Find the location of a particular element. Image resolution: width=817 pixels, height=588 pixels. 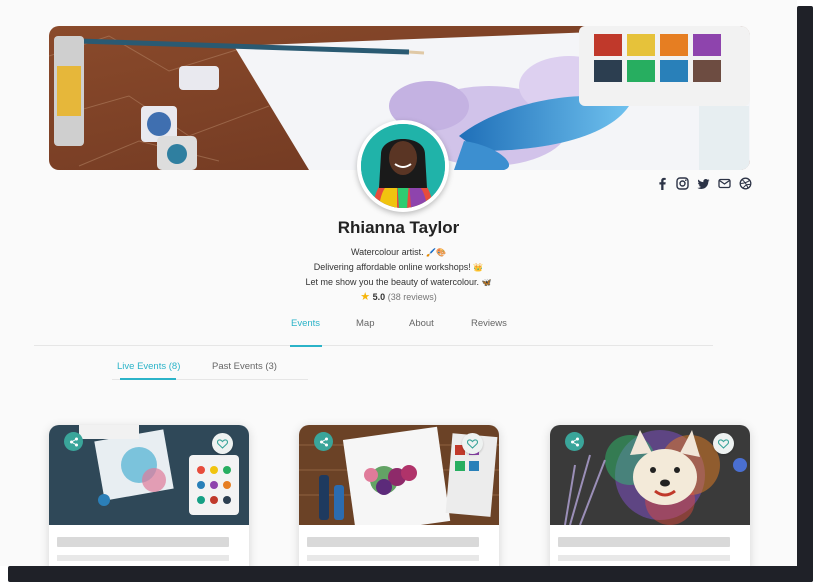

rating-count: (38 reviews) is located at coordinates (412, 297).